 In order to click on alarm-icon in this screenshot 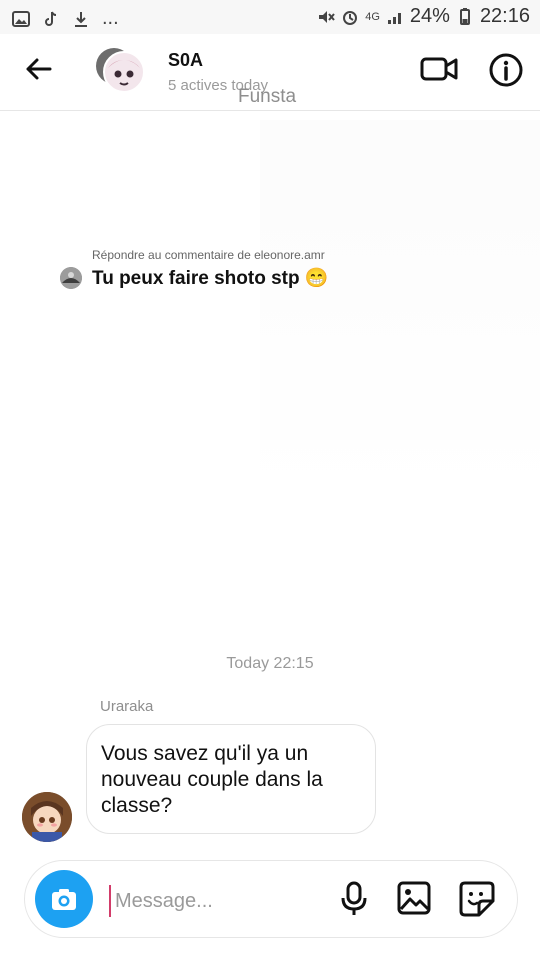, I will do `click(350, 17)`.